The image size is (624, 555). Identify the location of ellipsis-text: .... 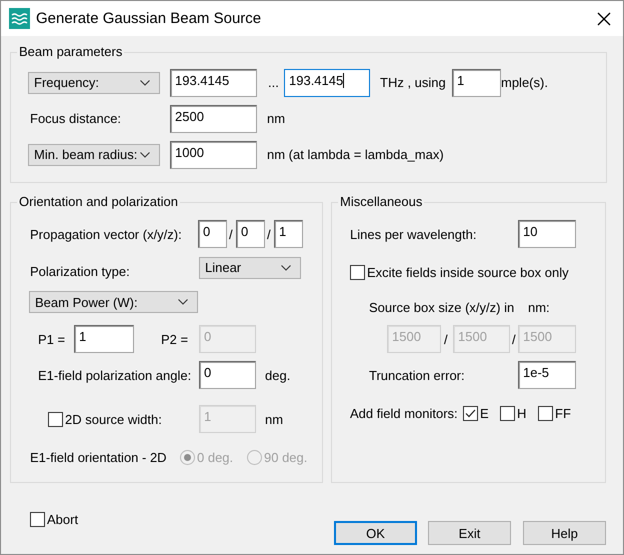
(273, 82).